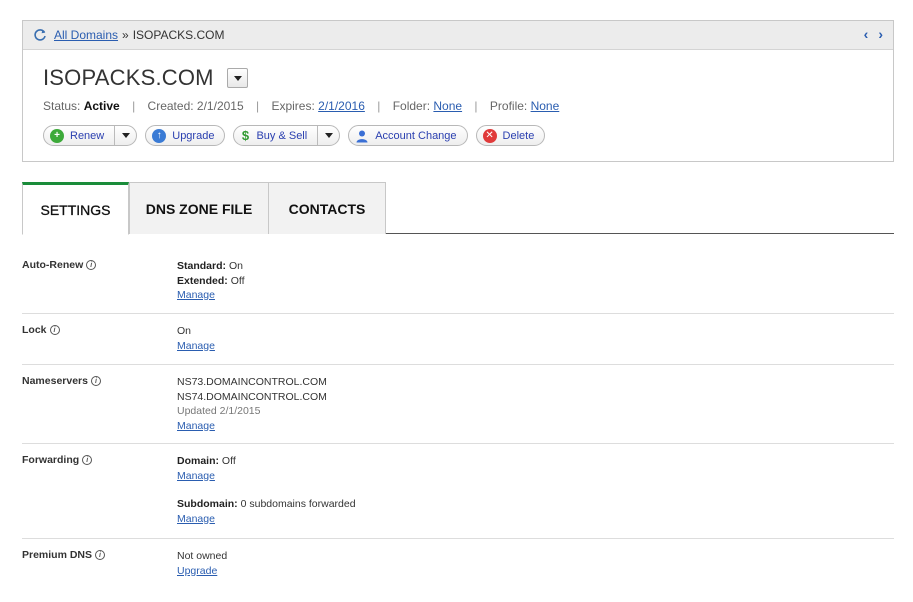  What do you see at coordinates (59, 265) in the screenshot?
I see `auto-renew-label: Auto-Renew i` at bounding box center [59, 265].